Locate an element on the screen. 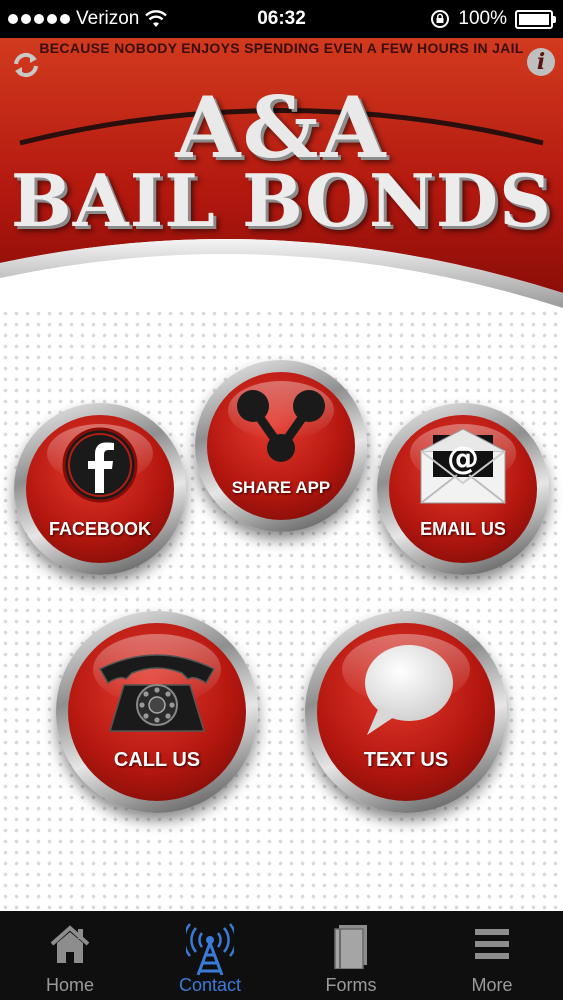 Image resolution: width=563 pixels, height=1000 pixels. tab-forms: Forms is located at coordinates (351, 955).